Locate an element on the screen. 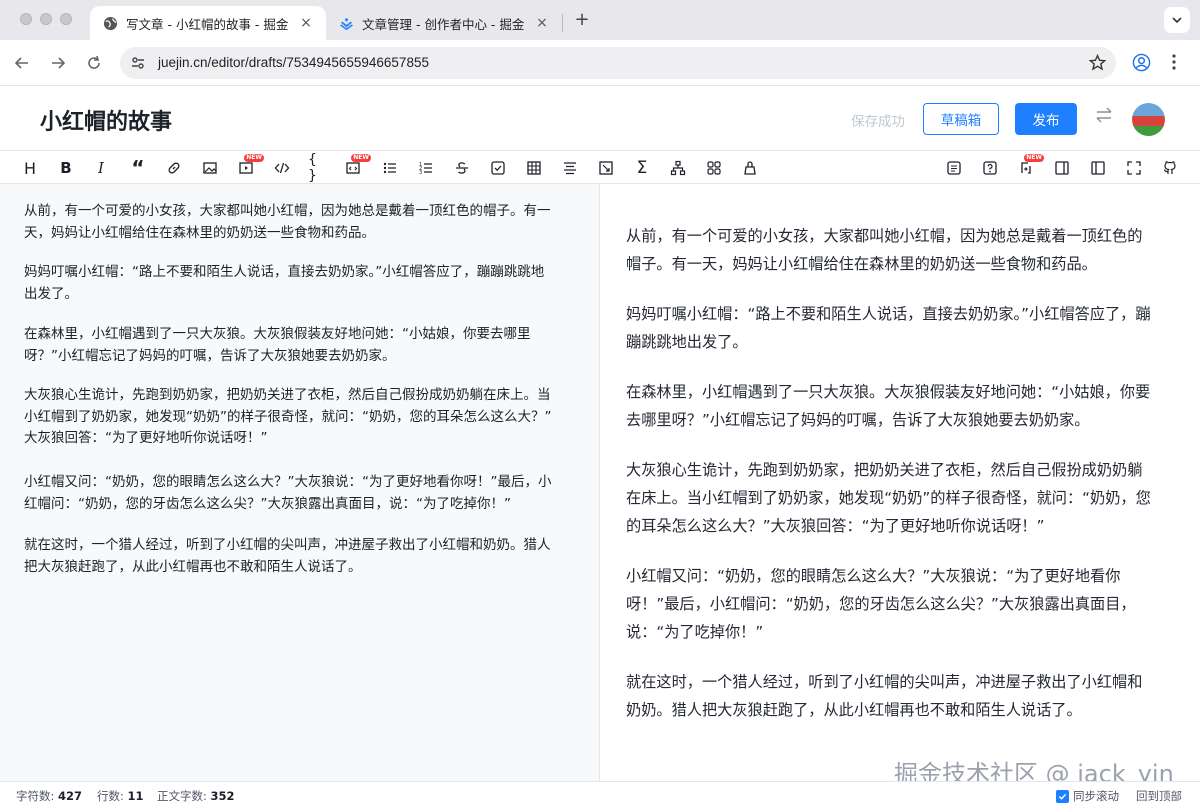  preview-line: 在床上。当小红帽到了奶奶家，她发现“奶奶”的样子很奇怪，就问：“奶奶，您 is located at coordinates (888, 498).